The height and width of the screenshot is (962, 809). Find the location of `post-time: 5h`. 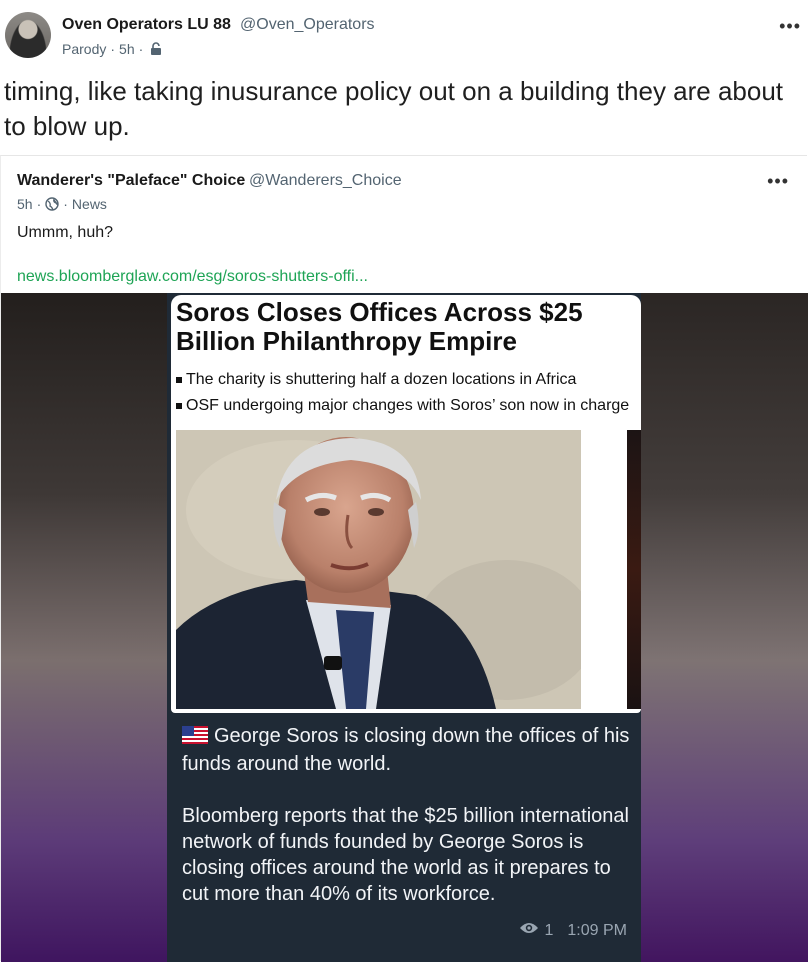

post-time: 5h is located at coordinates (127, 49).